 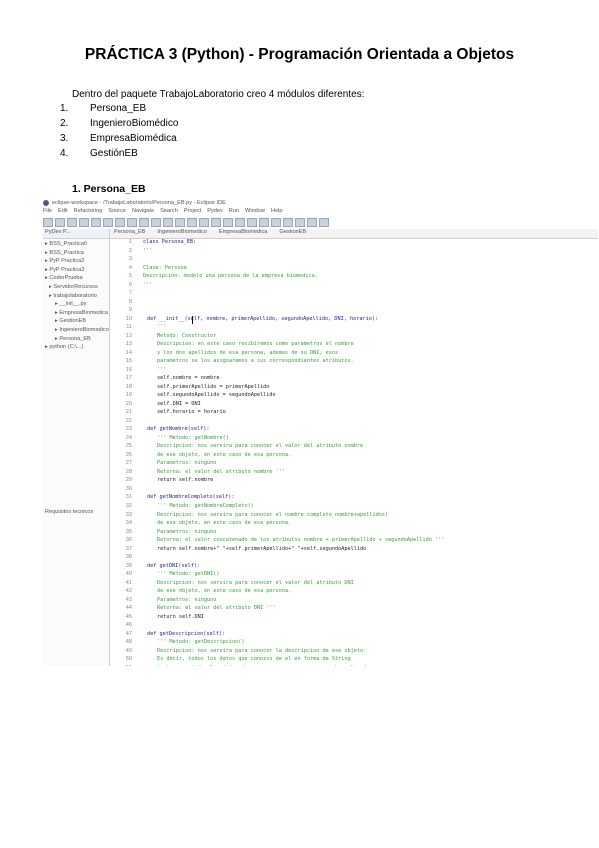 What do you see at coordinates (354, 464) in the screenshot?
I see `code-line: 27 Parametros: ninguno` at bounding box center [354, 464].